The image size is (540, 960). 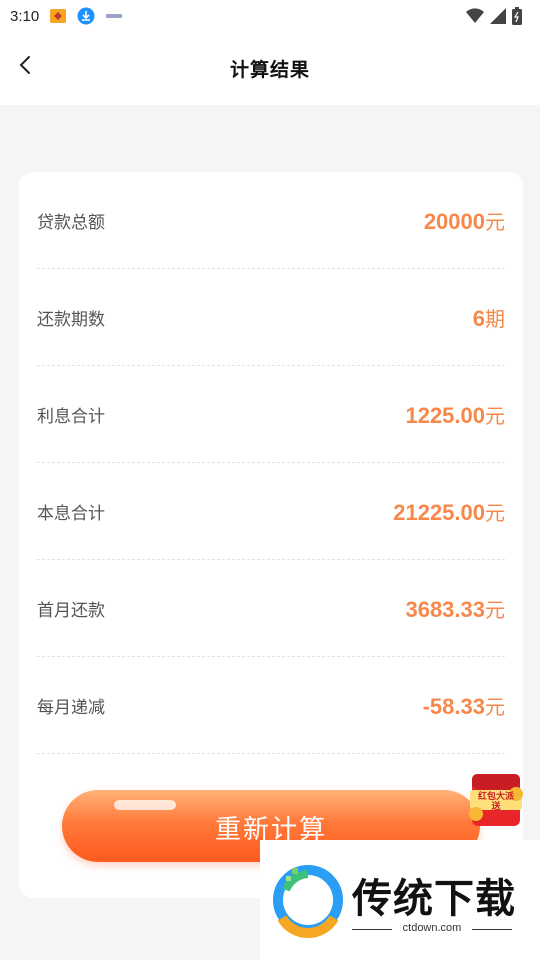 I want to click on result-label: 首月还款, so click(x=71, y=610).